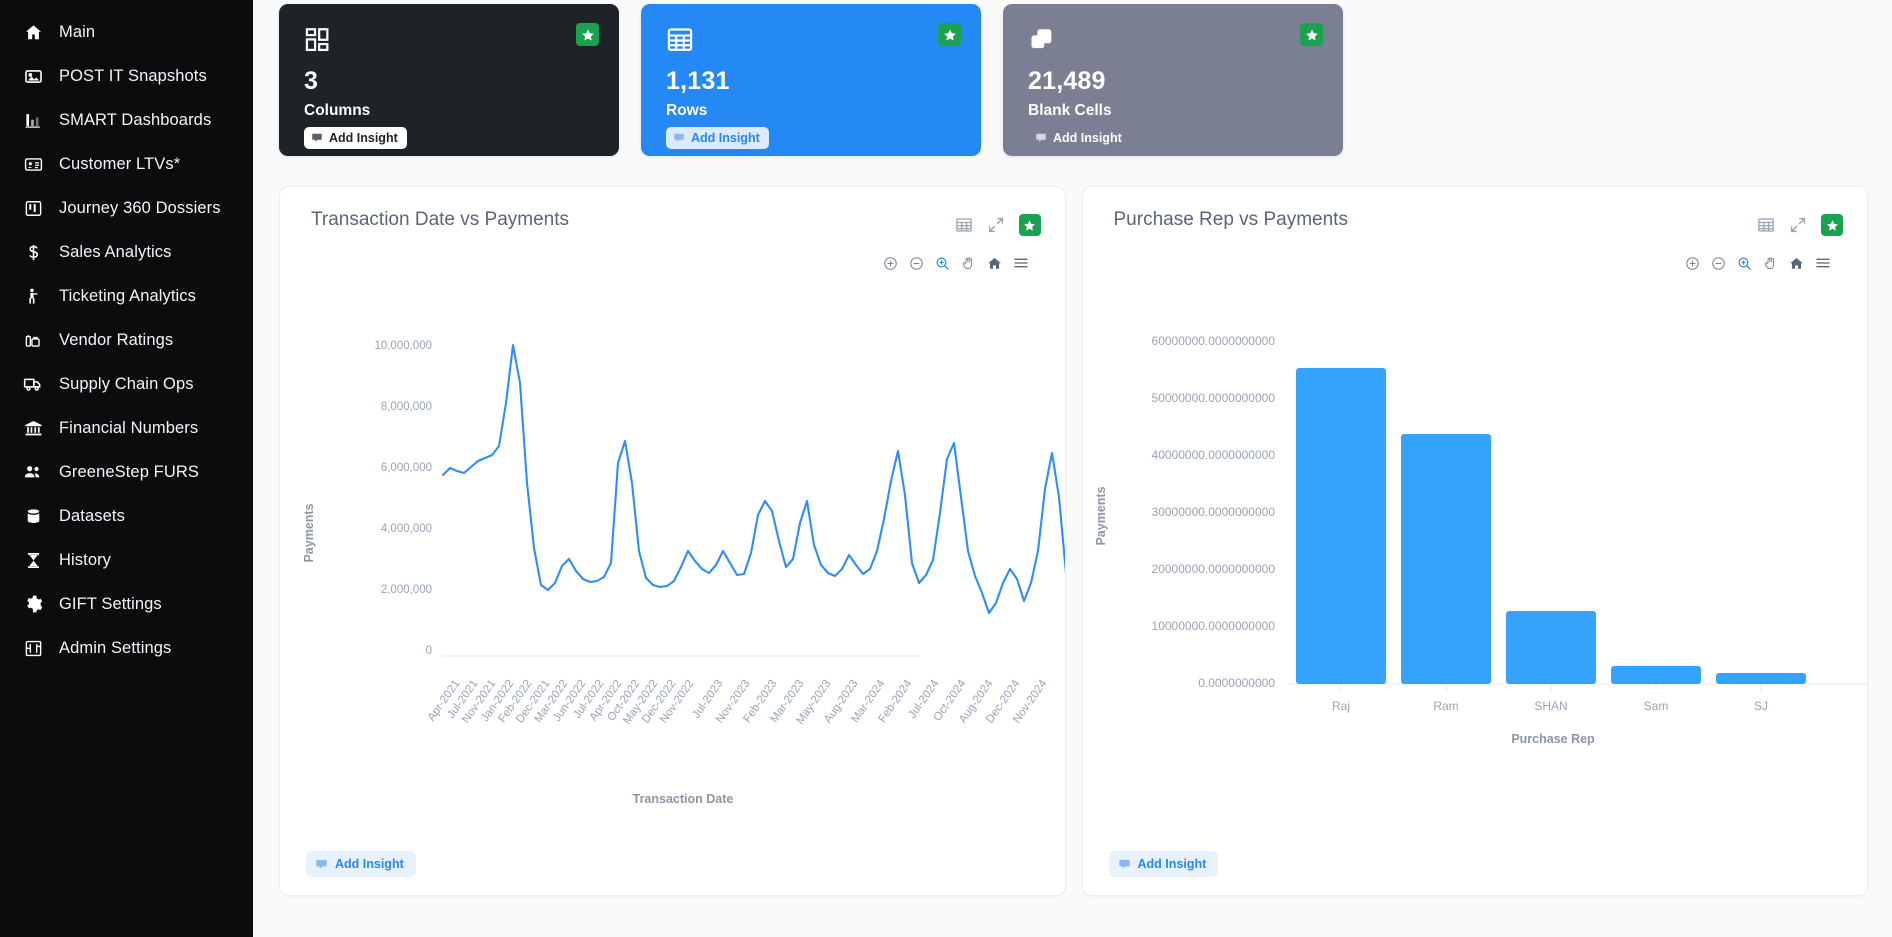 The height and width of the screenshot is (937, 1892). I want to click on sidebar-item-main: Main, so click(126, 32).